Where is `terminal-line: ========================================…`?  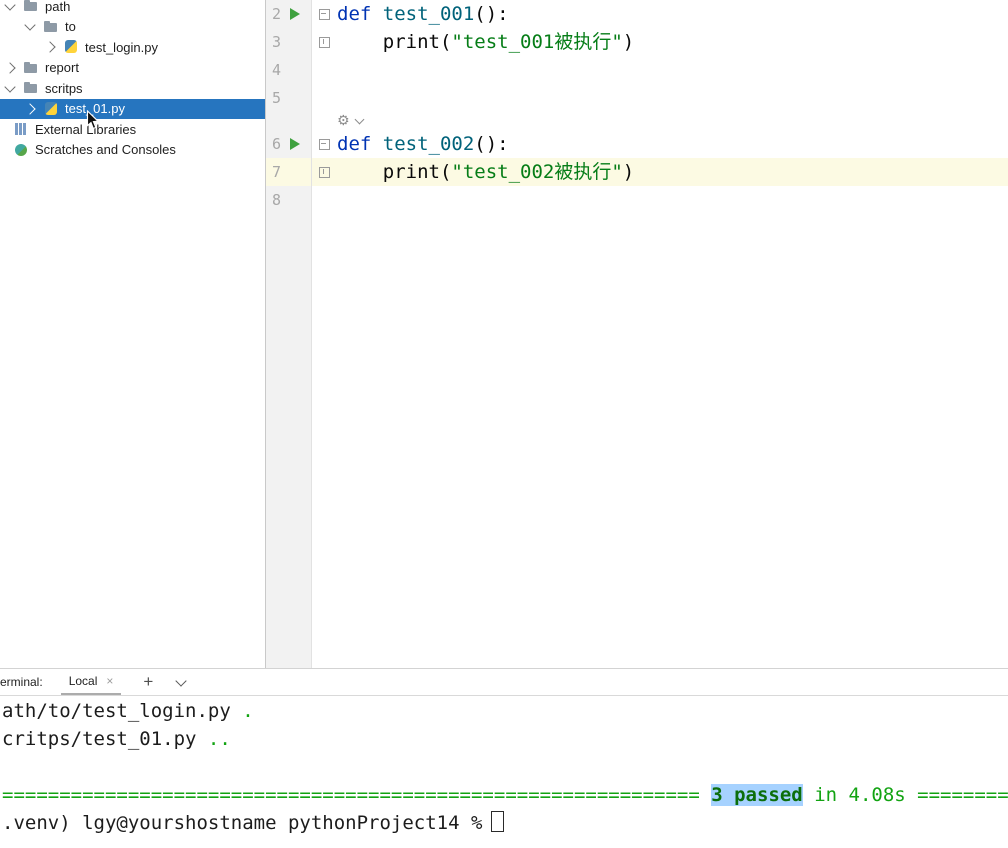 terminal-line: ========================================… is located at coordinates (505, 795).